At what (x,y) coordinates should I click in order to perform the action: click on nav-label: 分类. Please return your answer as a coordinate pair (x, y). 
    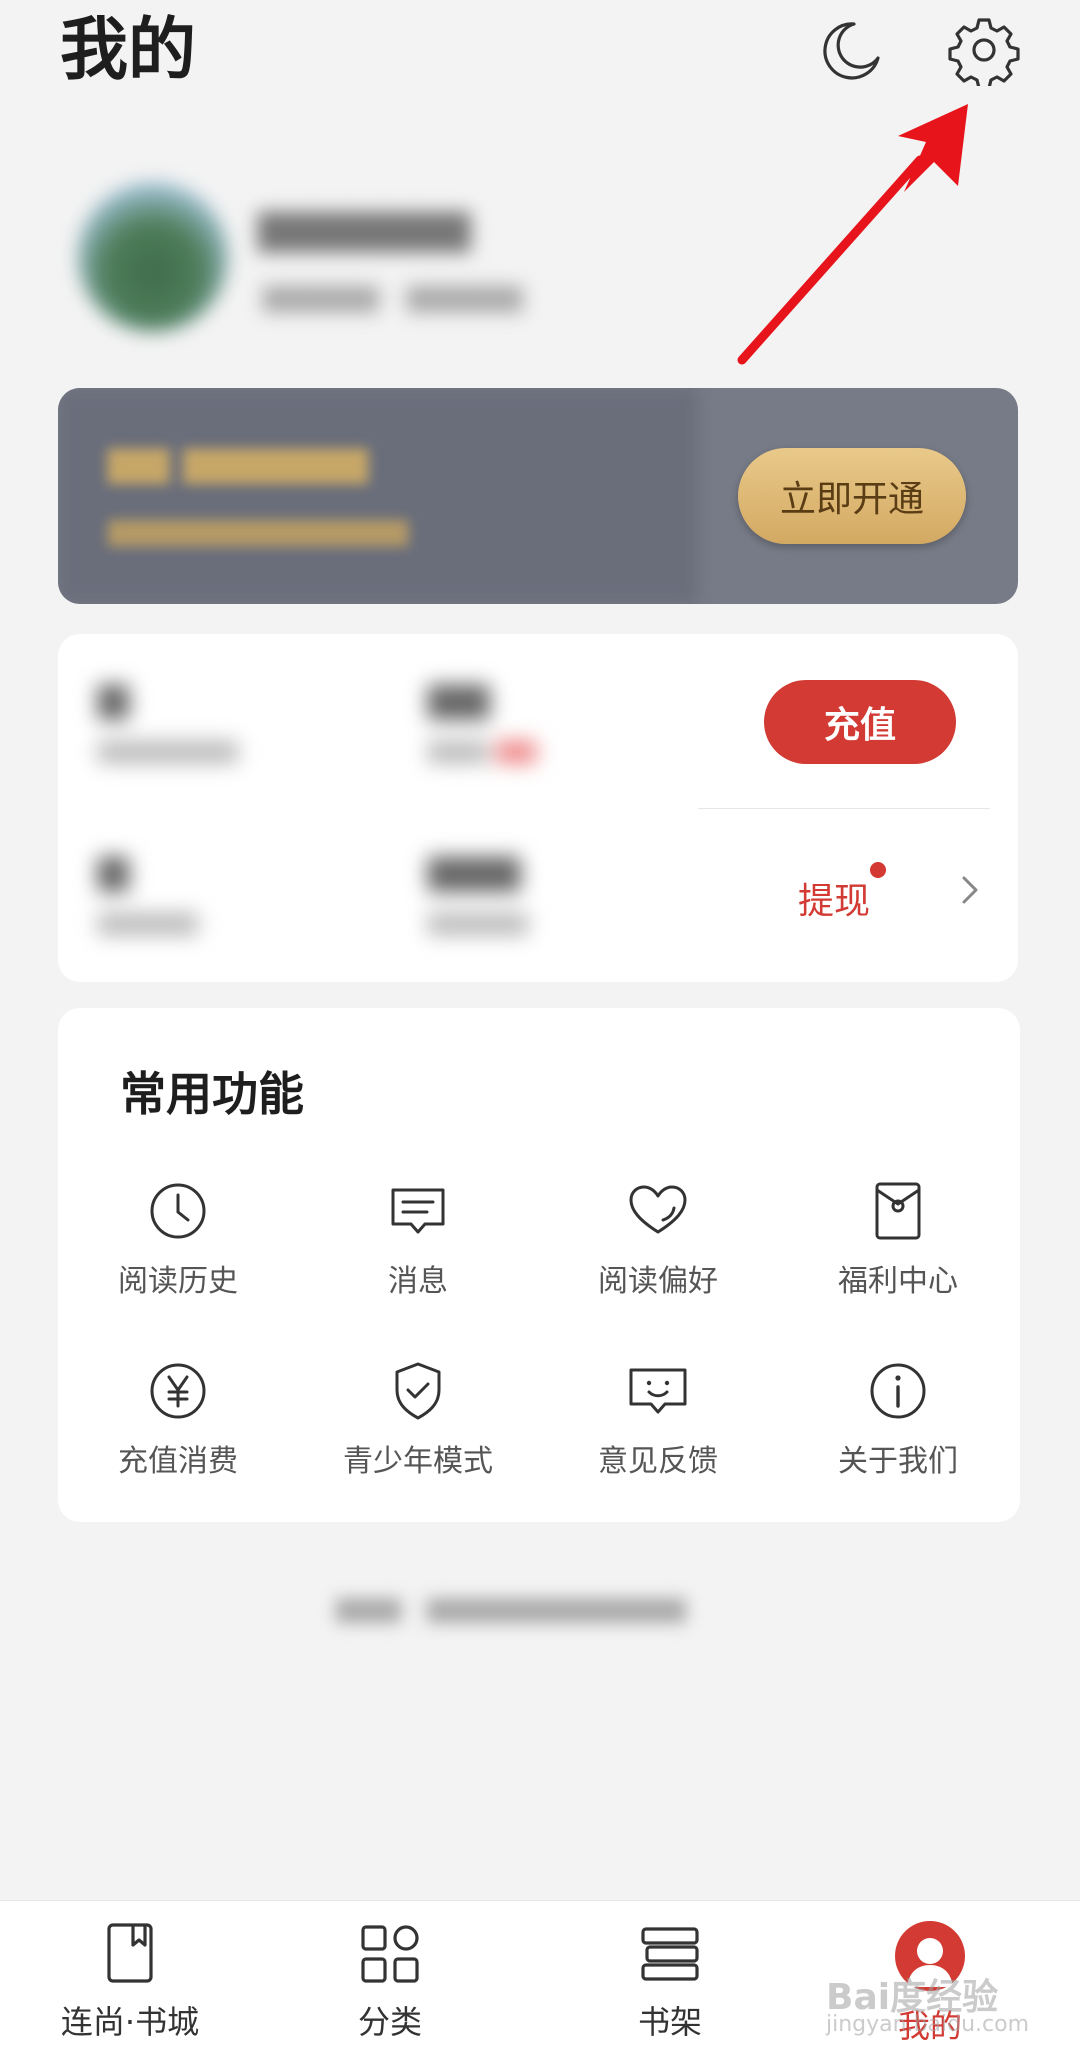
    Looking at the image, I should click on (389, 2022).